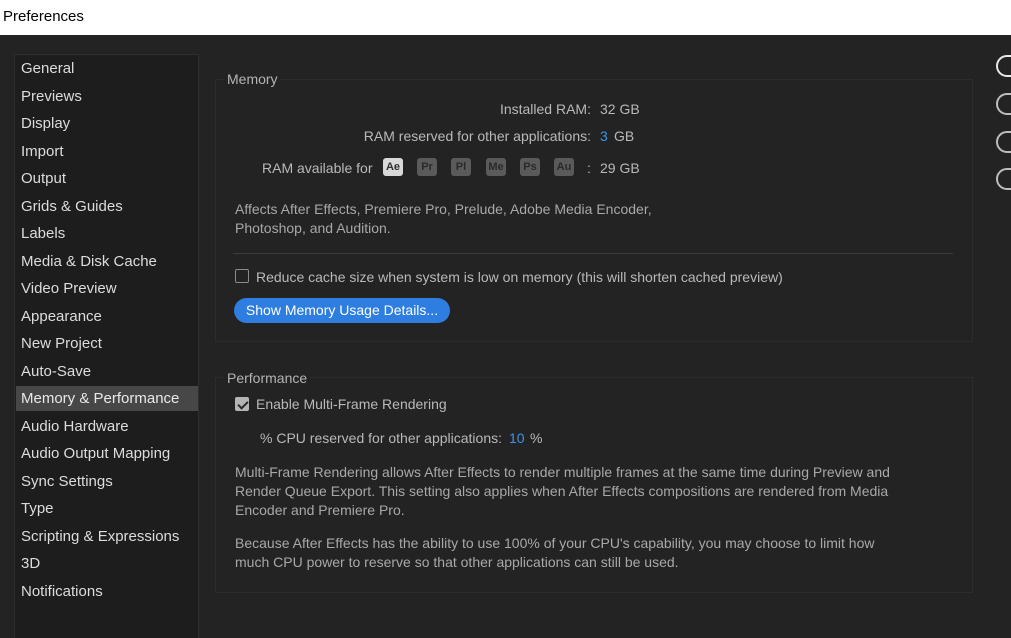 This screenshot has width=1011, height=638. I want to click on memory-divider, so click(593, 253).